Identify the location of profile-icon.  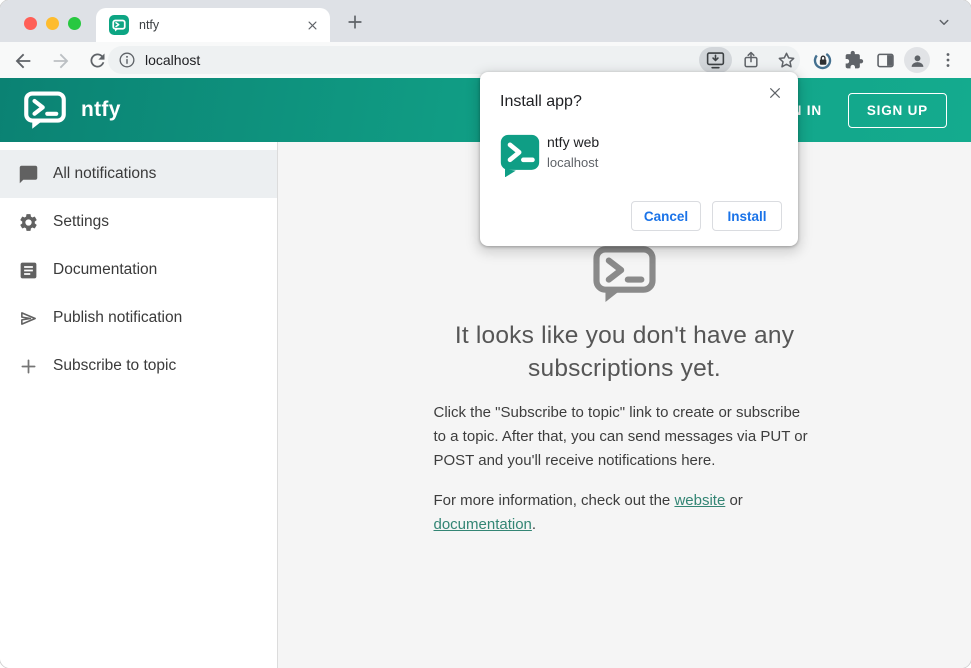
(917, 60).